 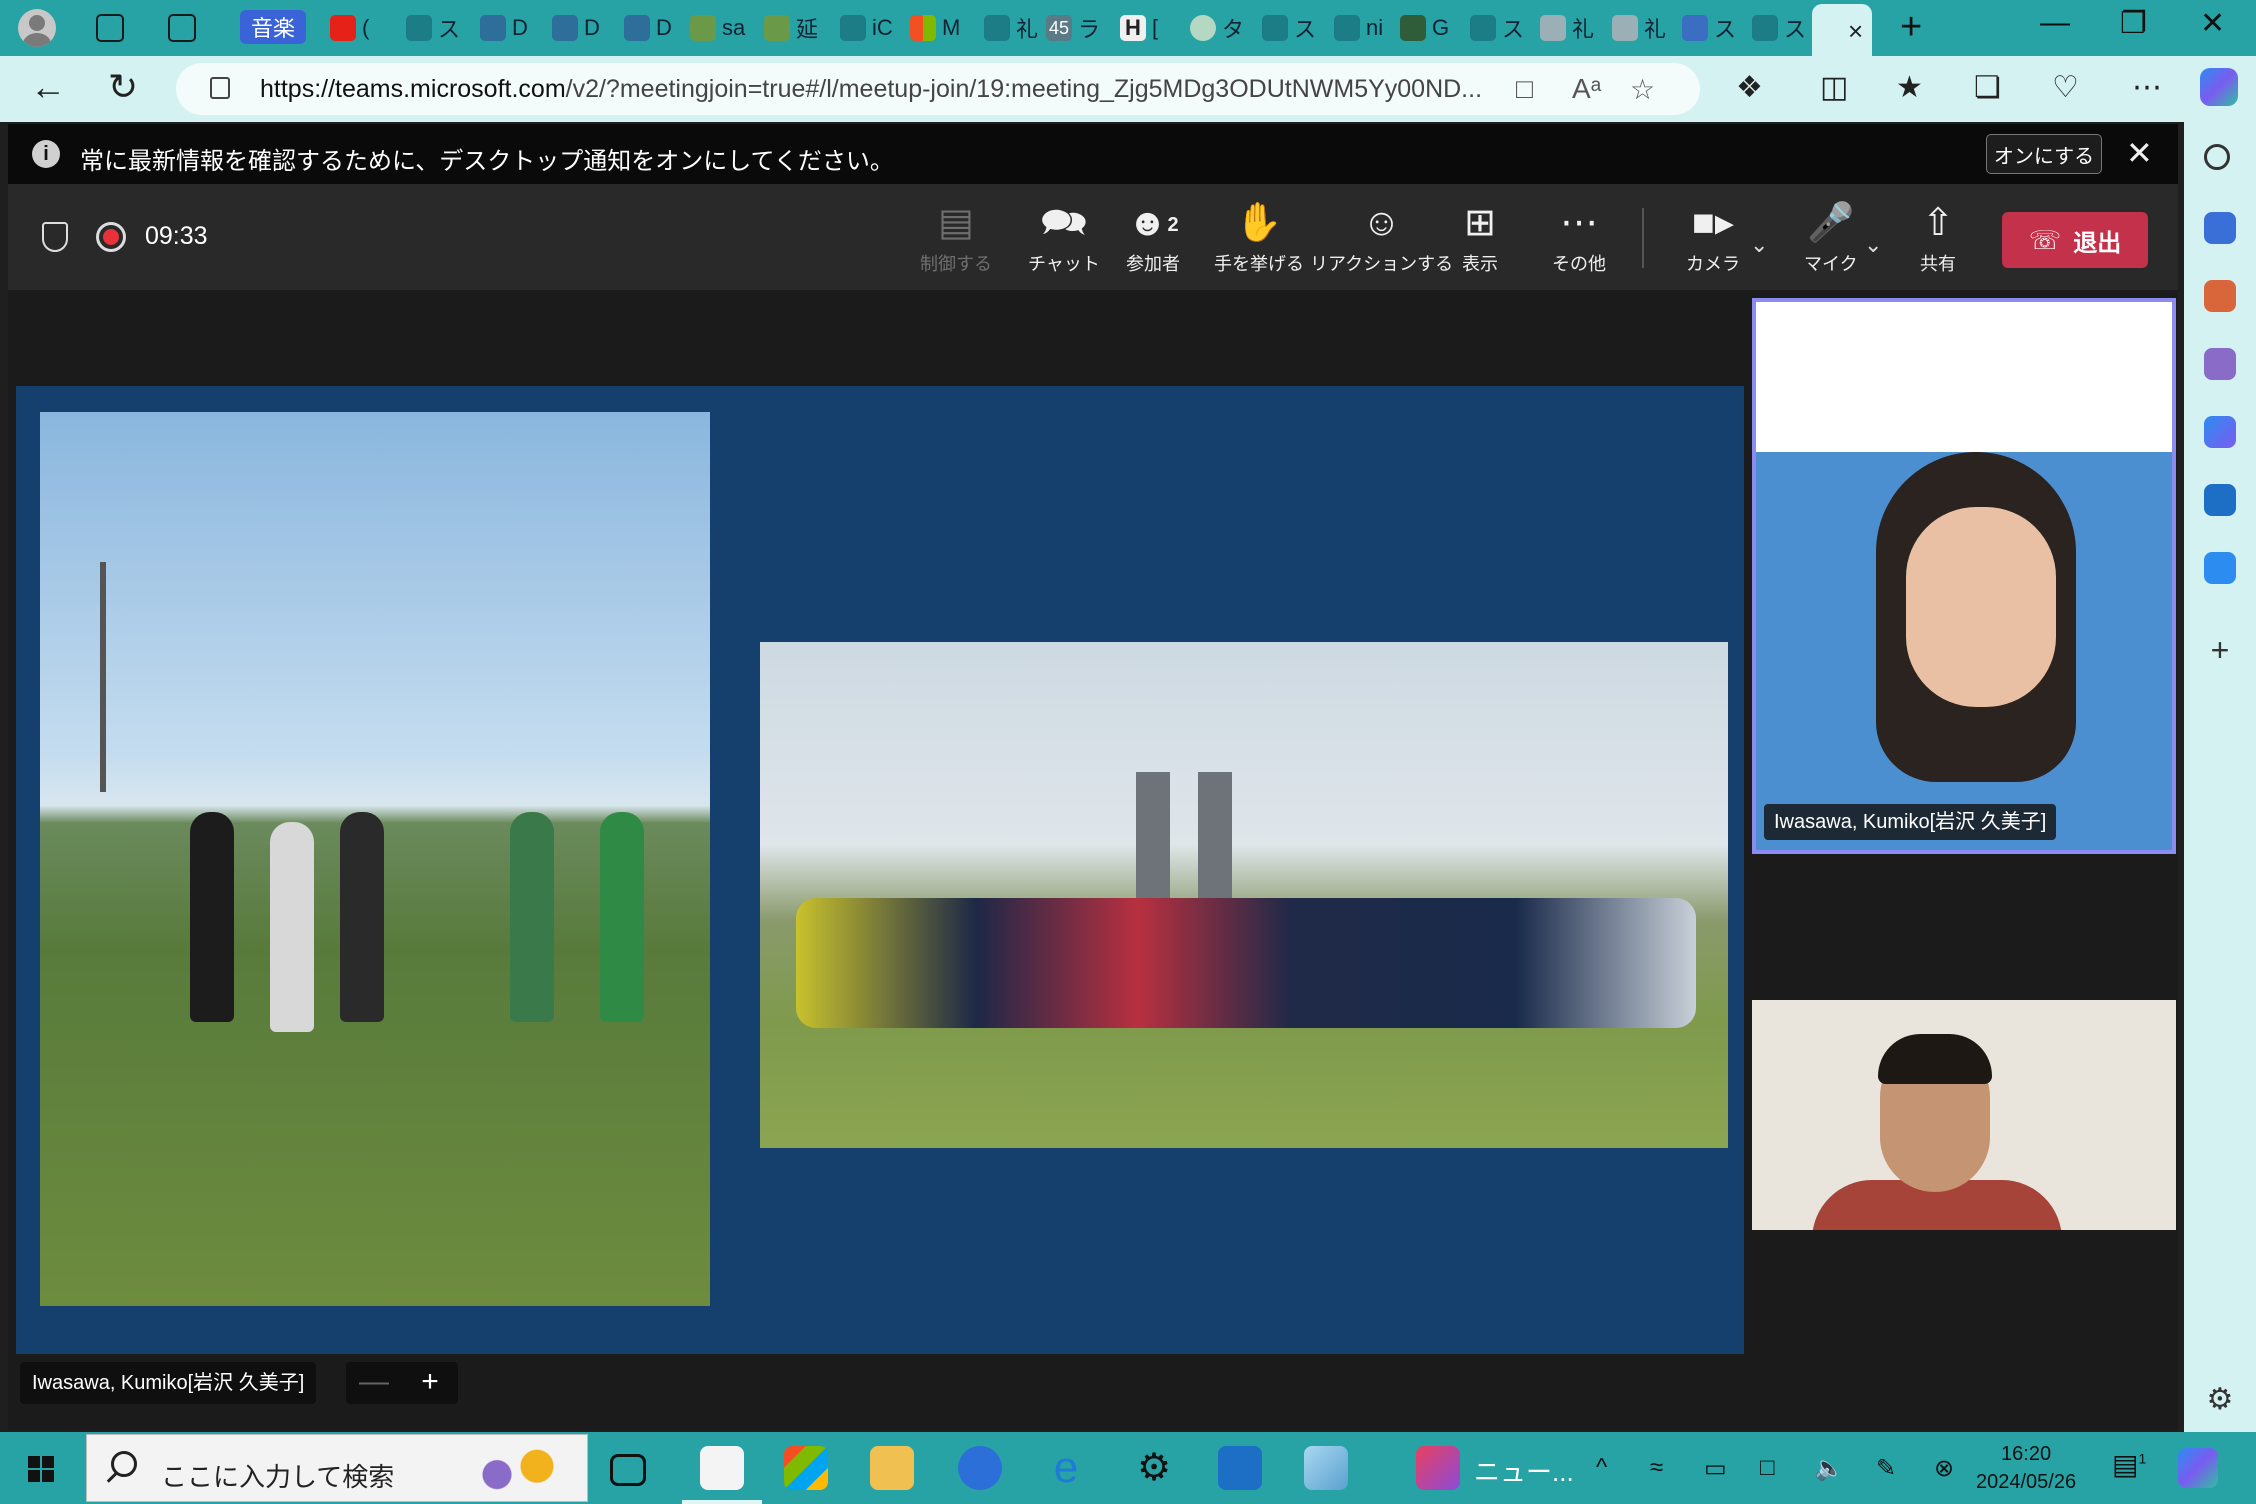 What do you see at coordinates (1289, 28) in the screenshot?
I see `tab-search-3: ス` at bounding box center [1289, 28].